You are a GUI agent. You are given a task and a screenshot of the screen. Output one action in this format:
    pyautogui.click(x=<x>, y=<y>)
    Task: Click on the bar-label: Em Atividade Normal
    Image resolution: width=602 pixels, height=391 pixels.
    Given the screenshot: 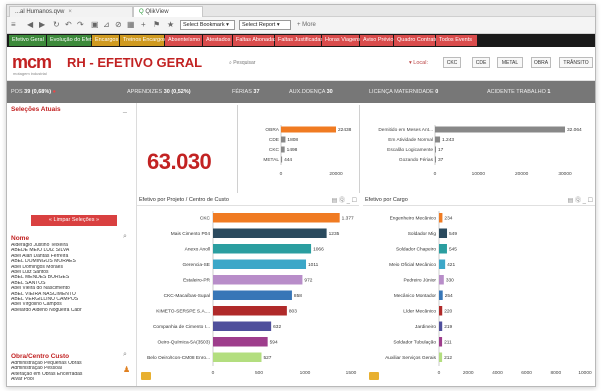 What is the action you would take?
    pyautogui.click(x=410, y=140)
    